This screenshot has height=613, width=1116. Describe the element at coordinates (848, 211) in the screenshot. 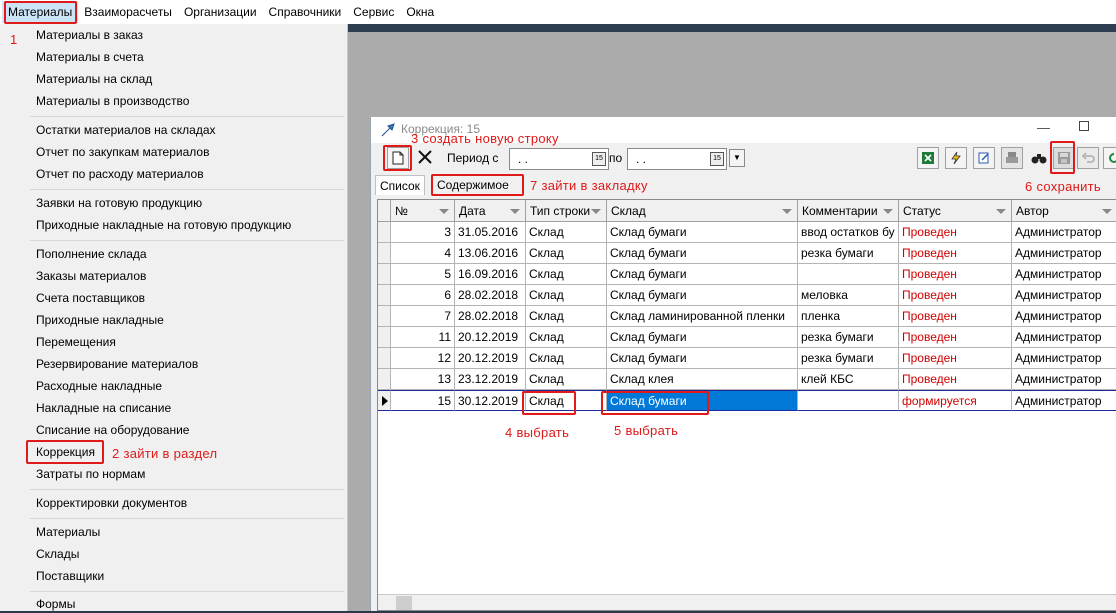

I see `column-header-comments: Комментарии` at that location.